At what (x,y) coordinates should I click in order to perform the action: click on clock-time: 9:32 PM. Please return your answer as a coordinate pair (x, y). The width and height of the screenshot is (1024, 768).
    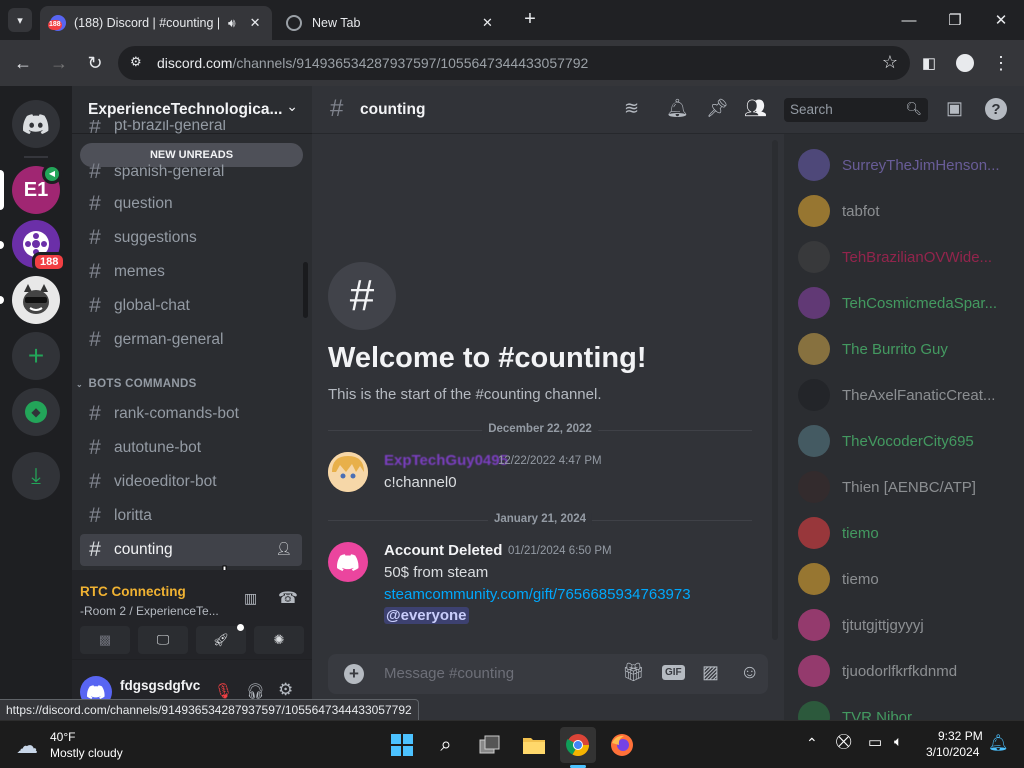
    Looking at the image, I should click on (960, 736).